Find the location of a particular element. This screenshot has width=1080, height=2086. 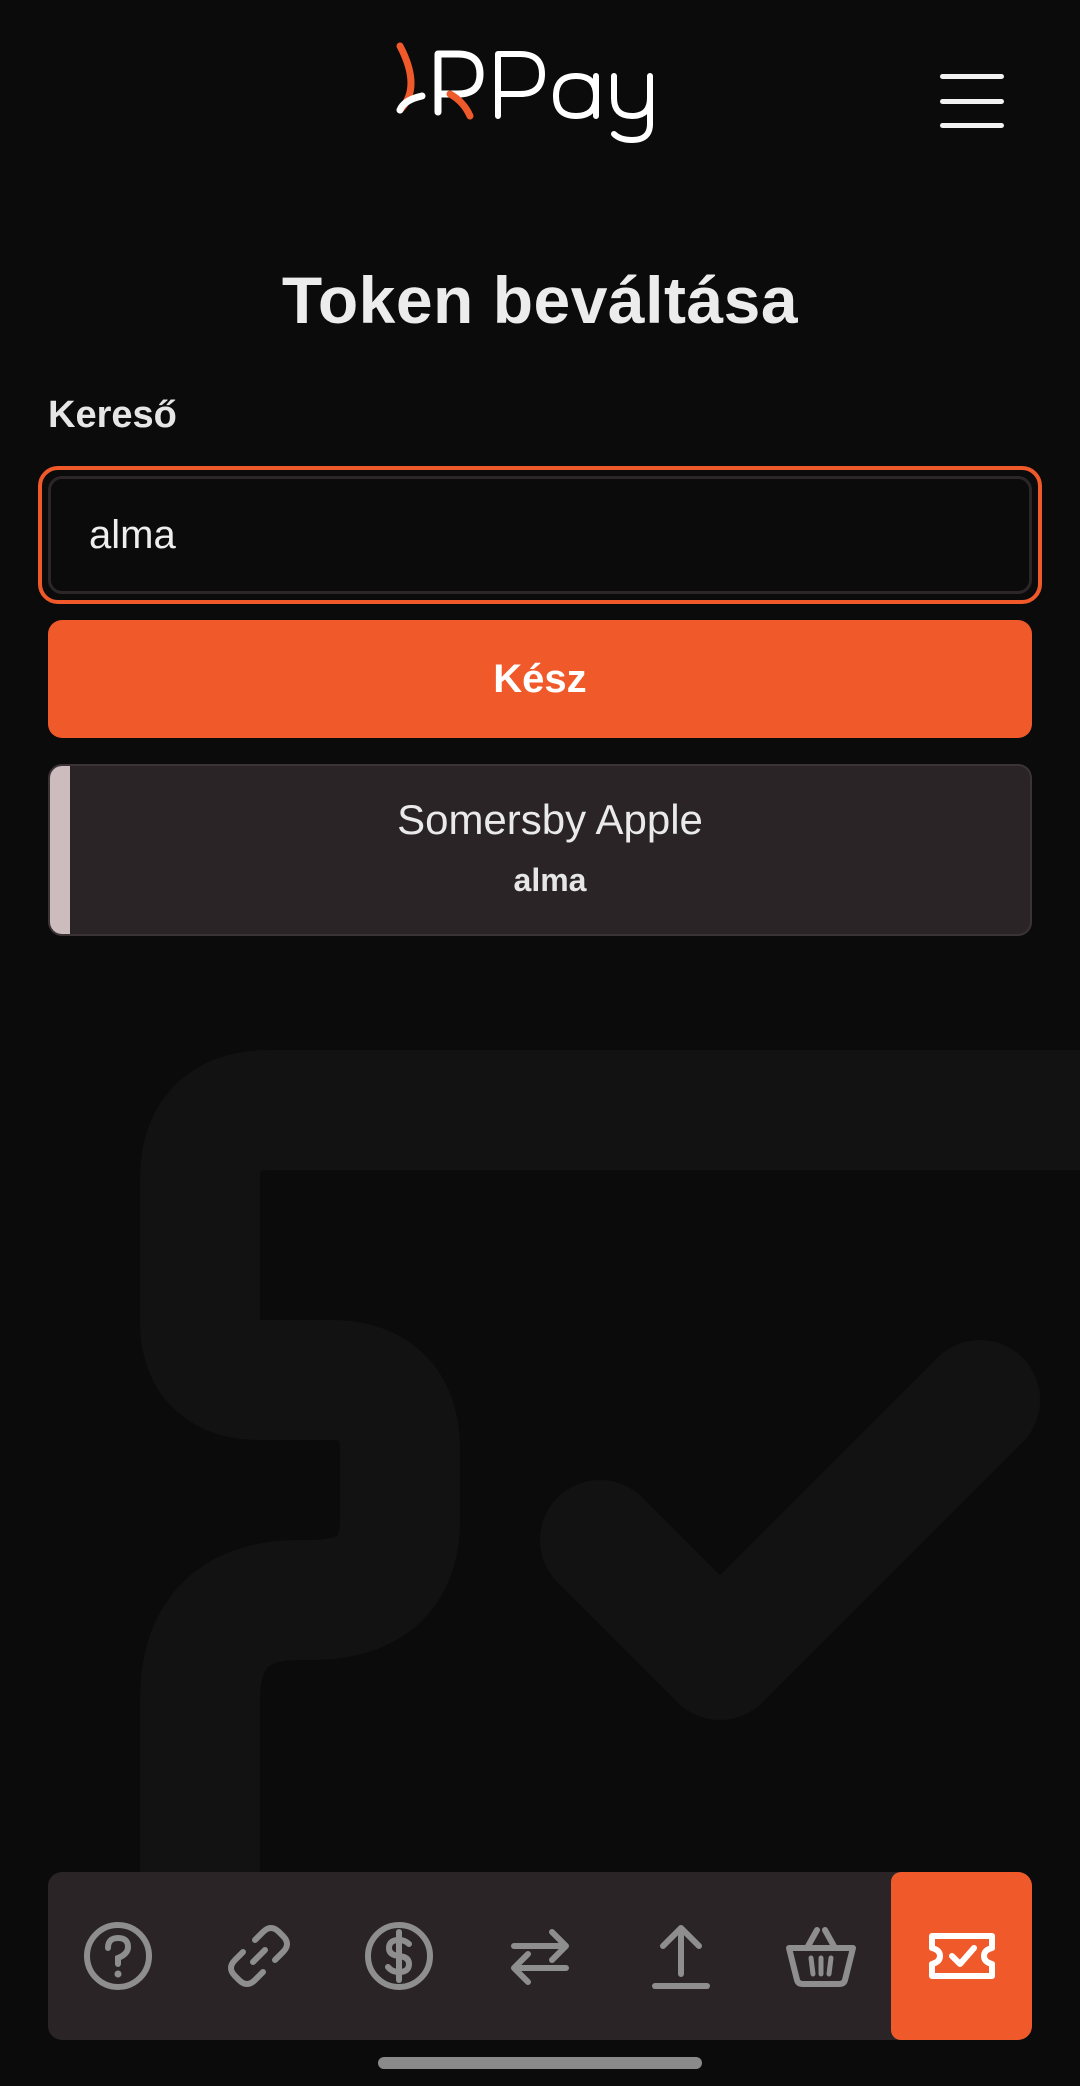

search-result-item: Somersby Apple alma is located at coordinates (540, 850).